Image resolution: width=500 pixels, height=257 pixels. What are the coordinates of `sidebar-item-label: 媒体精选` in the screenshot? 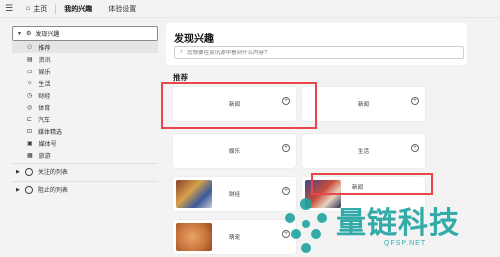 It's located at (50, 132).